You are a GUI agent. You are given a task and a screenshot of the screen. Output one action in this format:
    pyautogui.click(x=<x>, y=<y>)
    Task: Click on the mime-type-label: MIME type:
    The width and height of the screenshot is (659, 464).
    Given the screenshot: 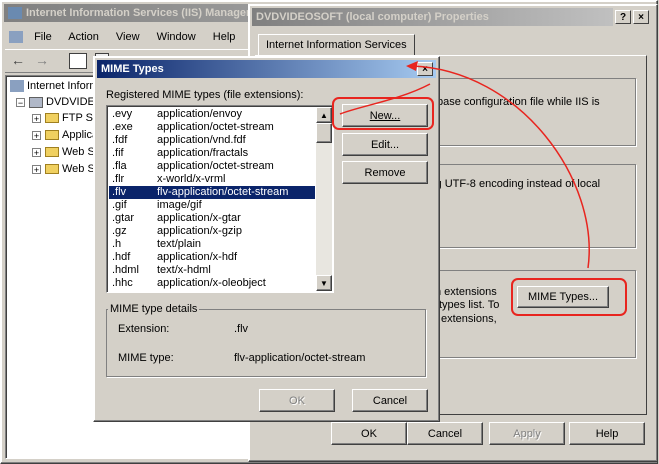 What is the action you would take?
    pyautogui.click(x=146, y=358)
    